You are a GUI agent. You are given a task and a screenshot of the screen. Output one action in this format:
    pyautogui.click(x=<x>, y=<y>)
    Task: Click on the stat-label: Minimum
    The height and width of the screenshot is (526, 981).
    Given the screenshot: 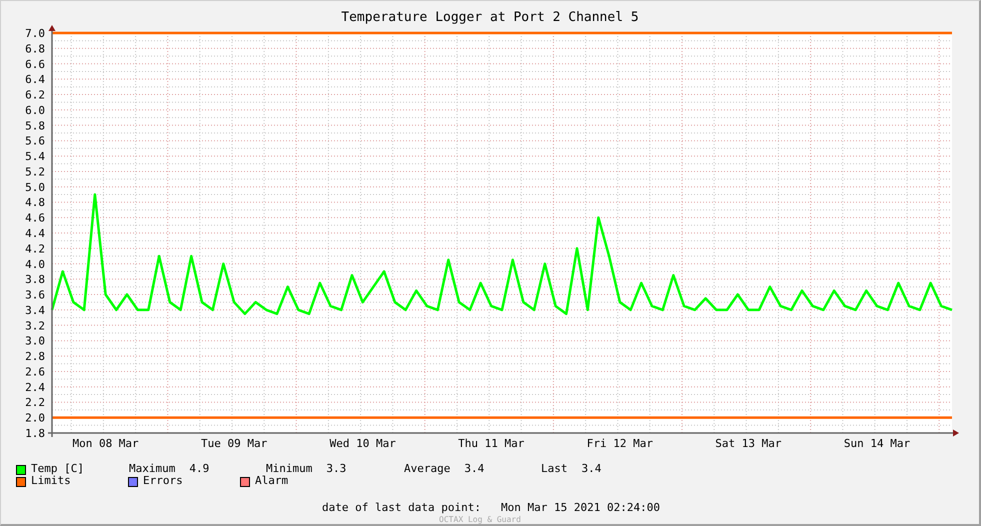 What is the action you would take?
    pyautogui.click(x=289, y=468)
    